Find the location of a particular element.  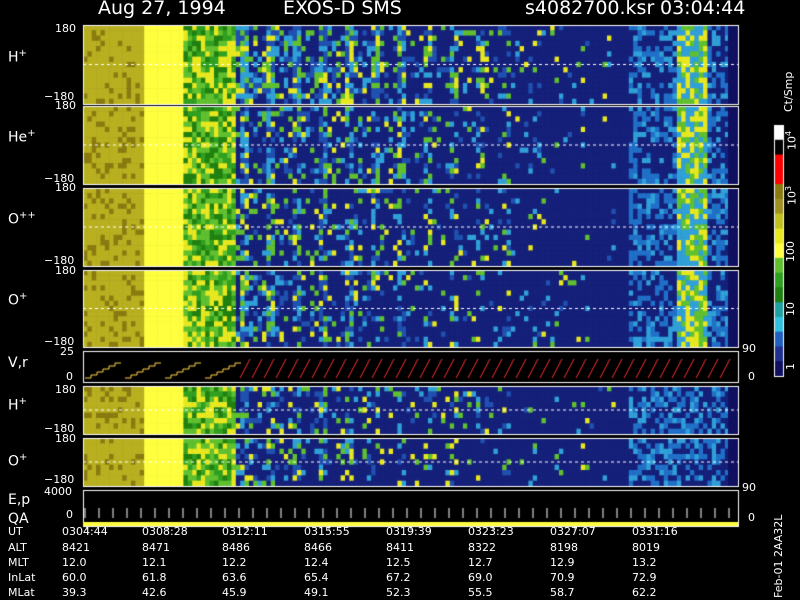

tick-h2-top: 180 is located at coordinates (65, 389).